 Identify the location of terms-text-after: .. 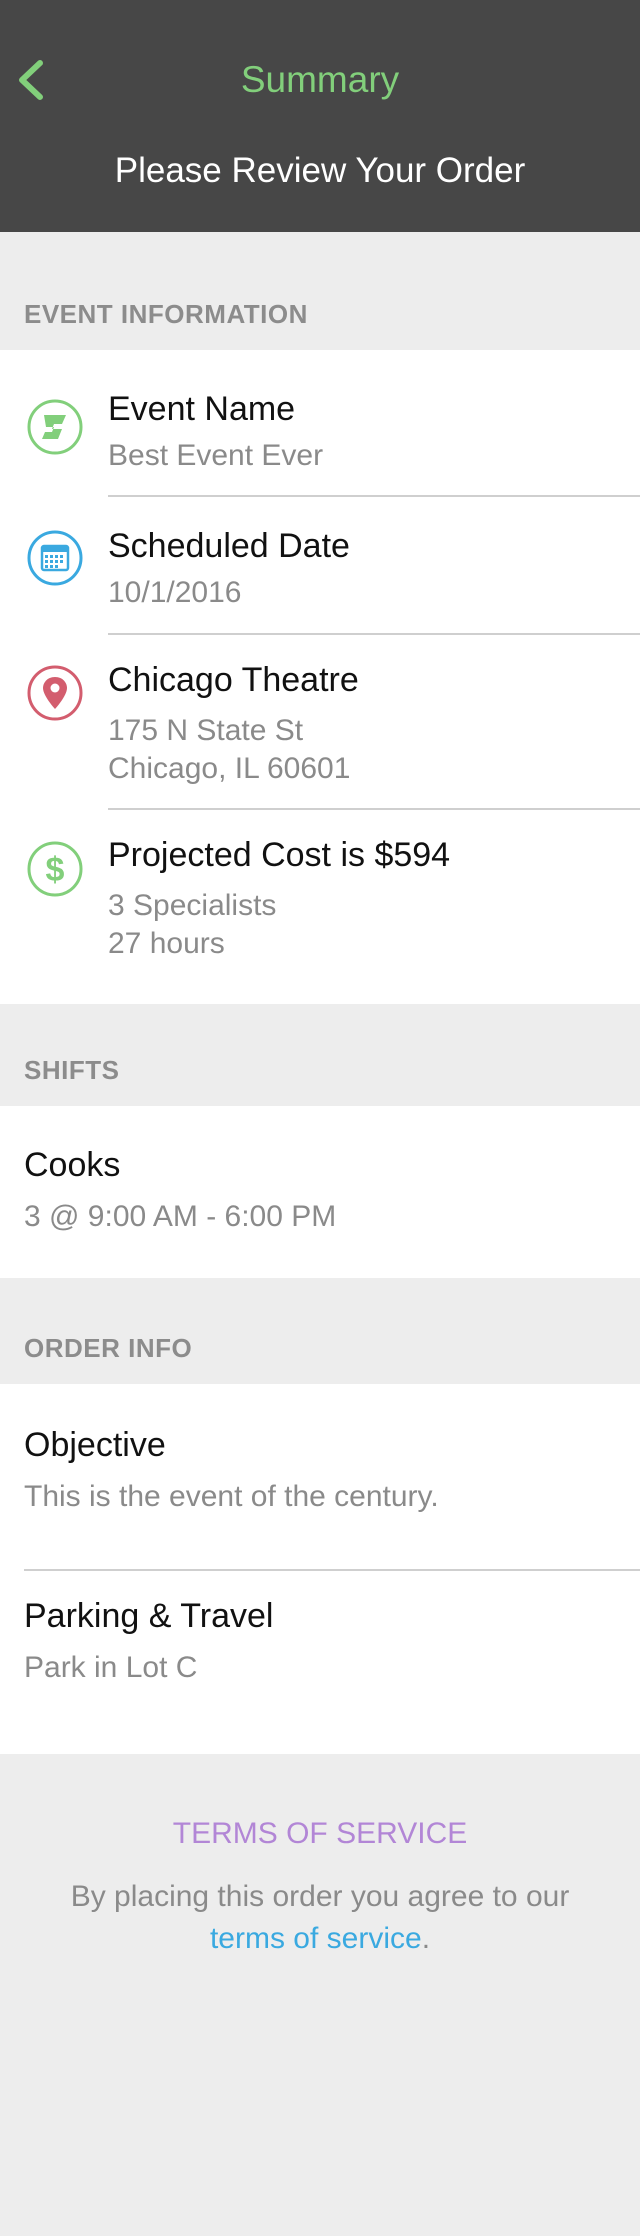
(426, 1938).